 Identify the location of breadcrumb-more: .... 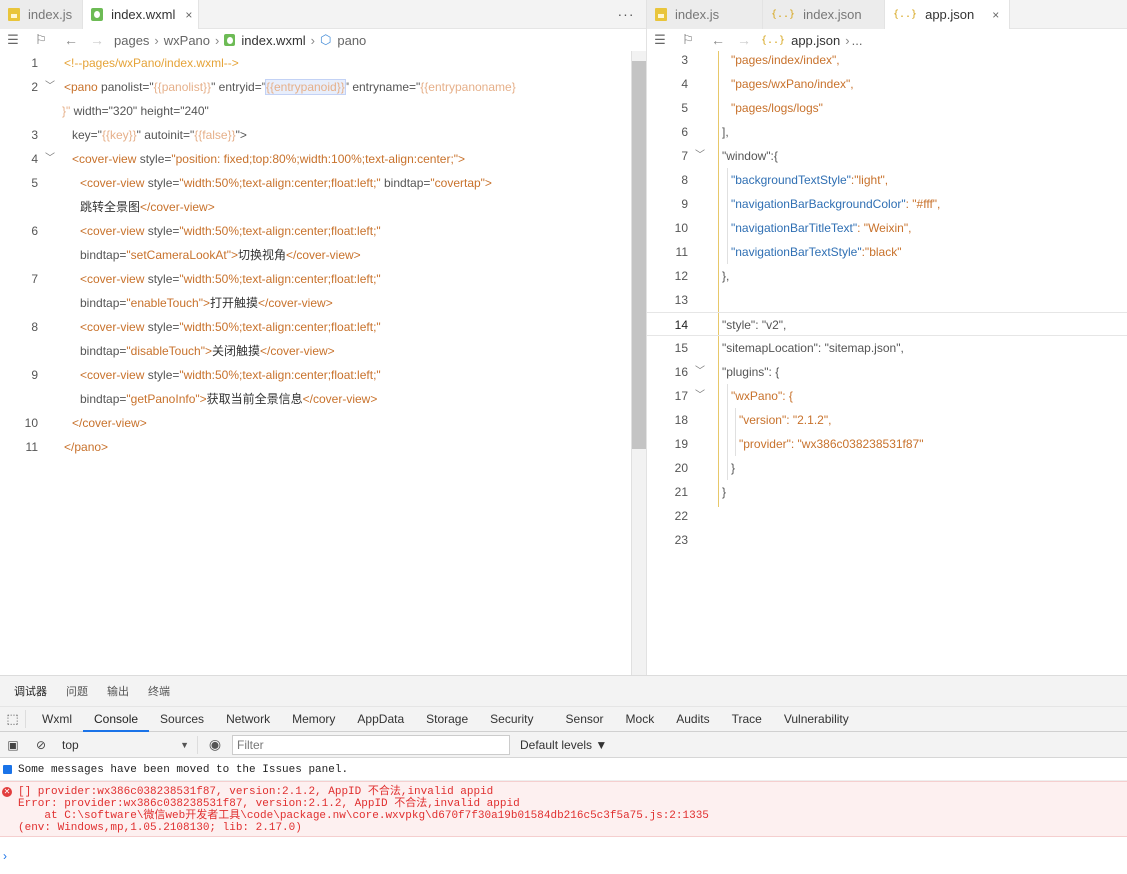
(857, 40).